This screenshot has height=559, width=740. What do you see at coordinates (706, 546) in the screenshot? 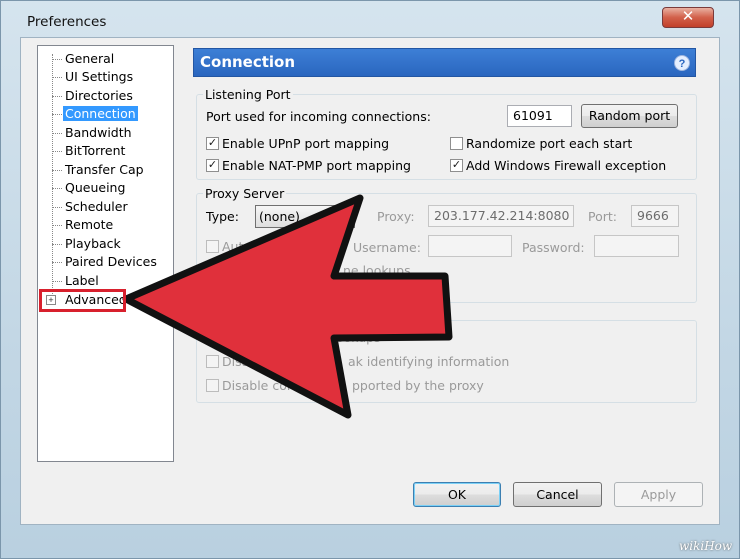
I see `wikihow-watermark: wikiHow` at bounding box center [706, 546].